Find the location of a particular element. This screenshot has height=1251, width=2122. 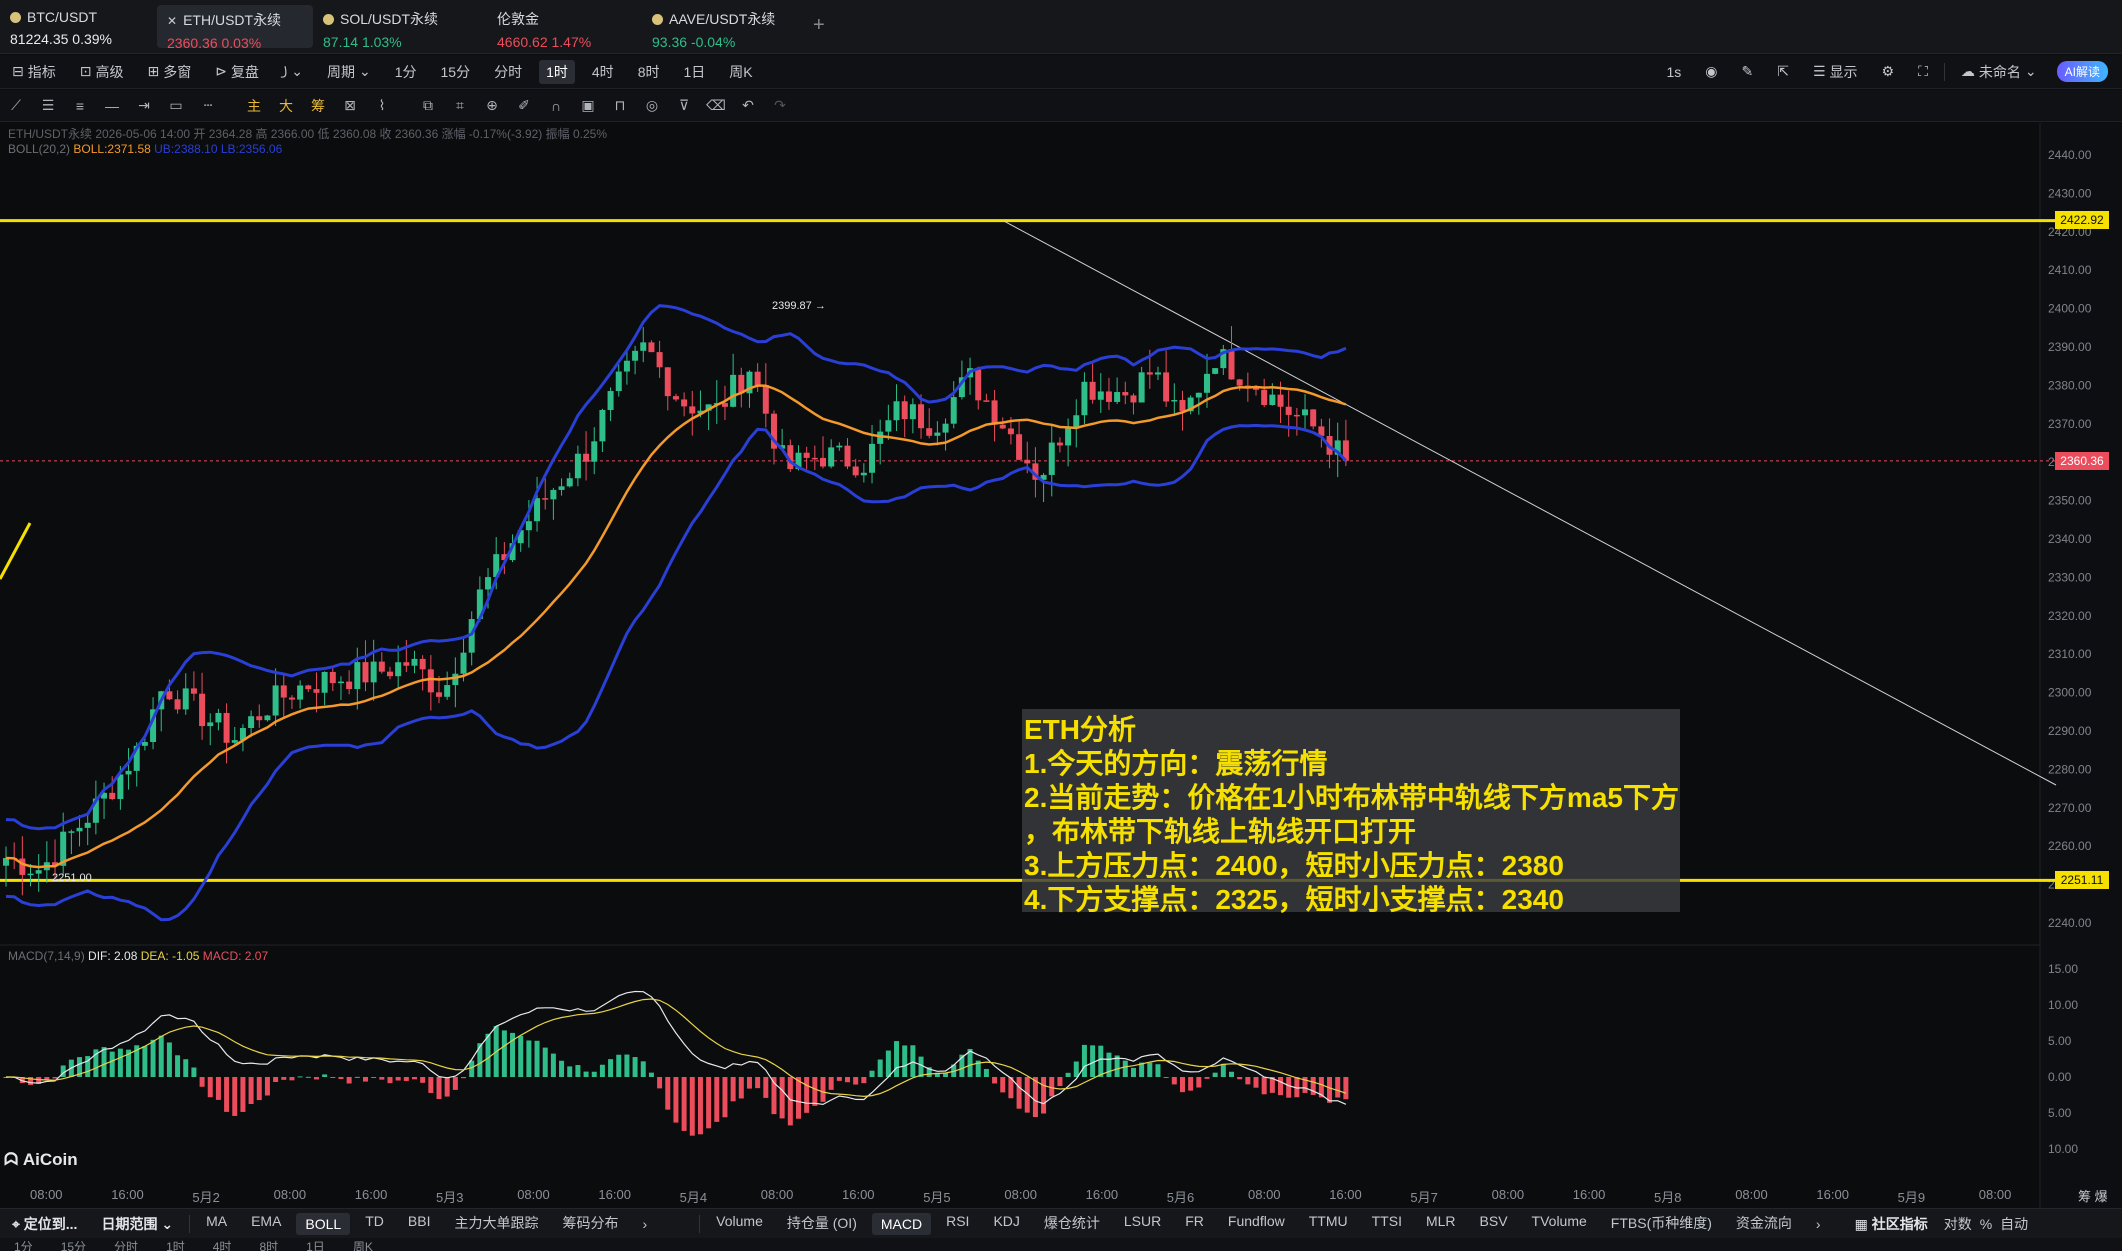

sub-indicator-tab-7: FR is located at coordinates (1194, 1224).